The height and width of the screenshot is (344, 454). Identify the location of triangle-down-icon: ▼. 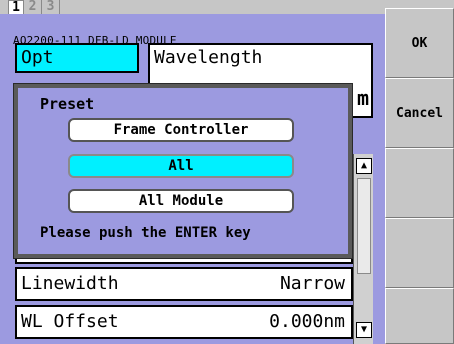
(364, 329).